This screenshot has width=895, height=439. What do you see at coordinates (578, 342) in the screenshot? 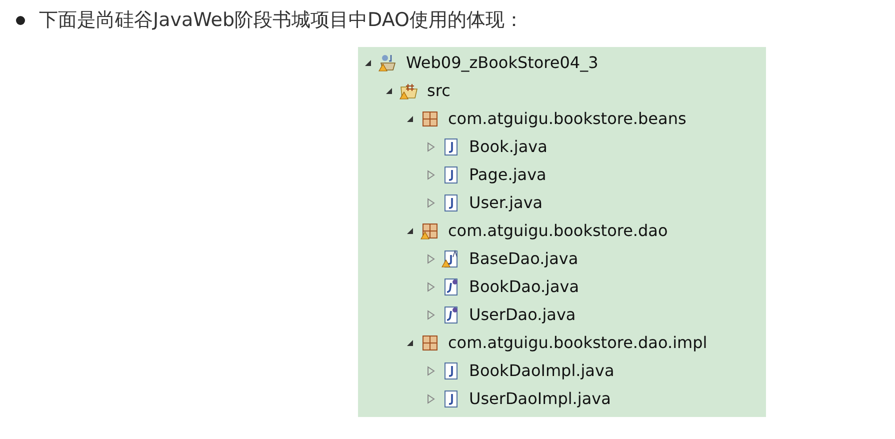
I see `tree-item-label: com.atguigu.bookstore.dao.impl` at bounding box center [578, 342].